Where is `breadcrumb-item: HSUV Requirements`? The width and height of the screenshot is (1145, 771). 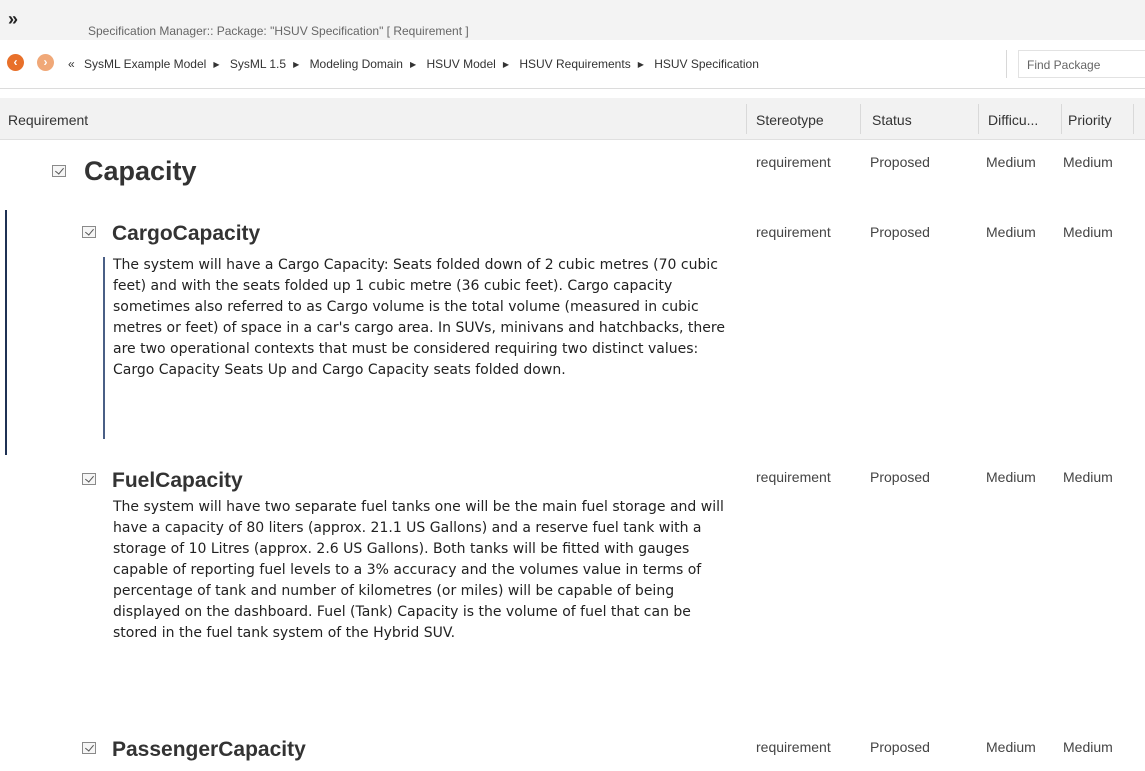
breadcrumb-item: HSUV Requirements is located at coordinates (574, 64).